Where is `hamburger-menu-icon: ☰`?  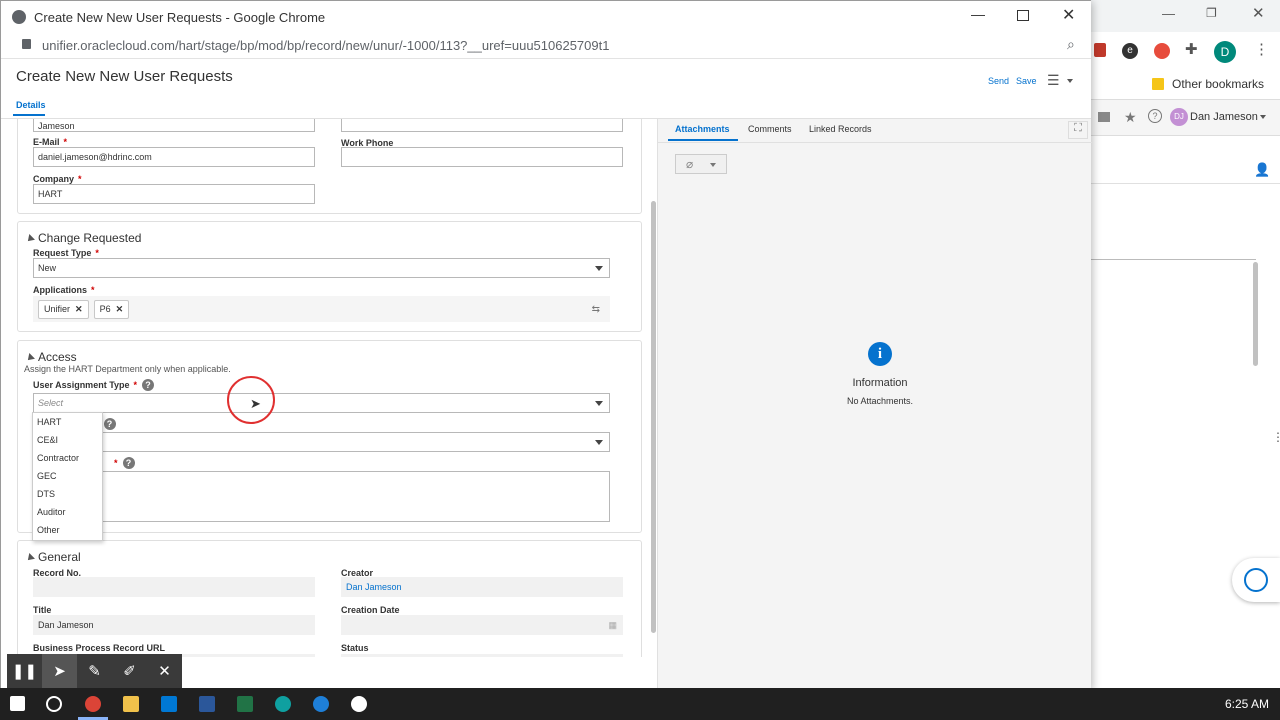
hamburger-menu-icon: ☰ is located at coordinates (1053, 80).